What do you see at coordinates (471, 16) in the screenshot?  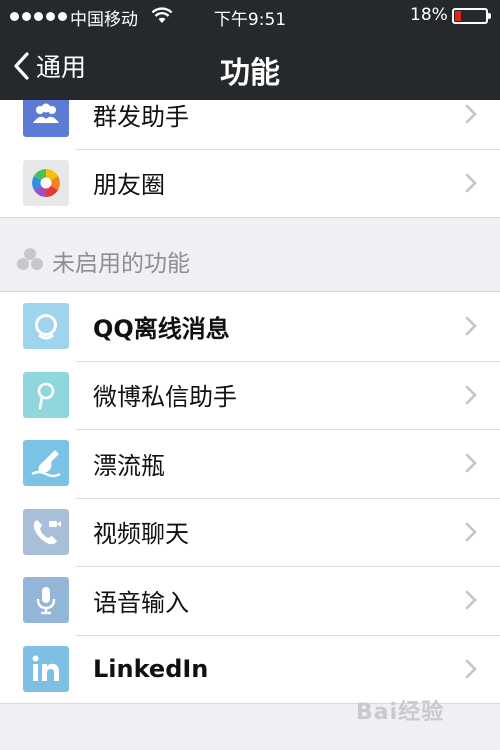 I see `battery-icon` at bounding box center [471, 16].